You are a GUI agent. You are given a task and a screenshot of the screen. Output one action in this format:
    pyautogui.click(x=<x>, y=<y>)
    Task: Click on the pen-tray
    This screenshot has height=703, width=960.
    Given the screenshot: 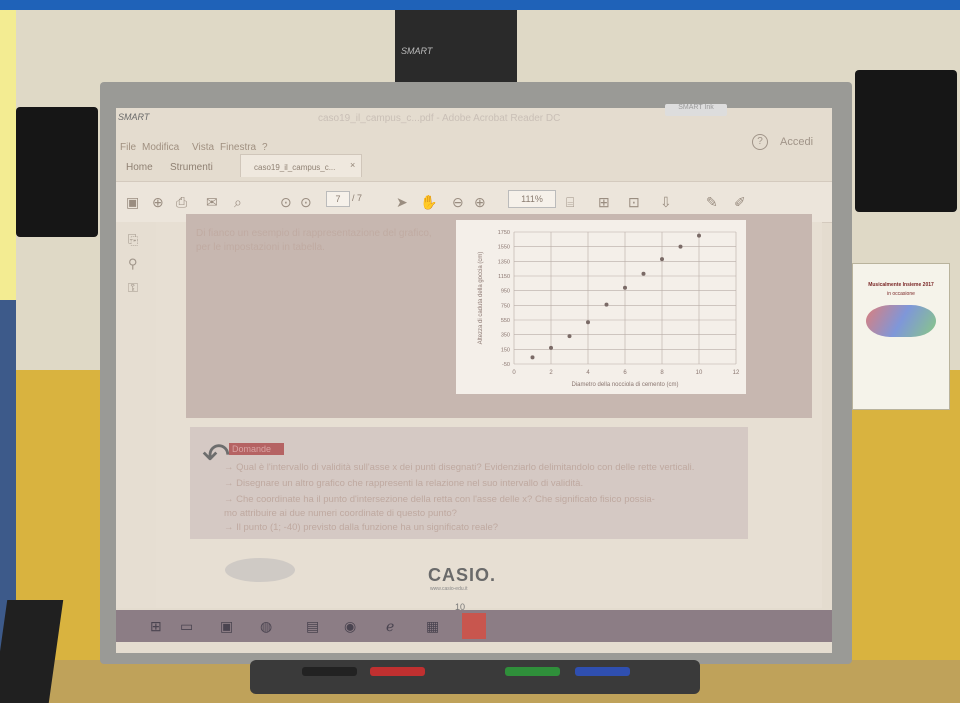 What is the action you would take?
    pyautogui.click(x=475, y=677)
    